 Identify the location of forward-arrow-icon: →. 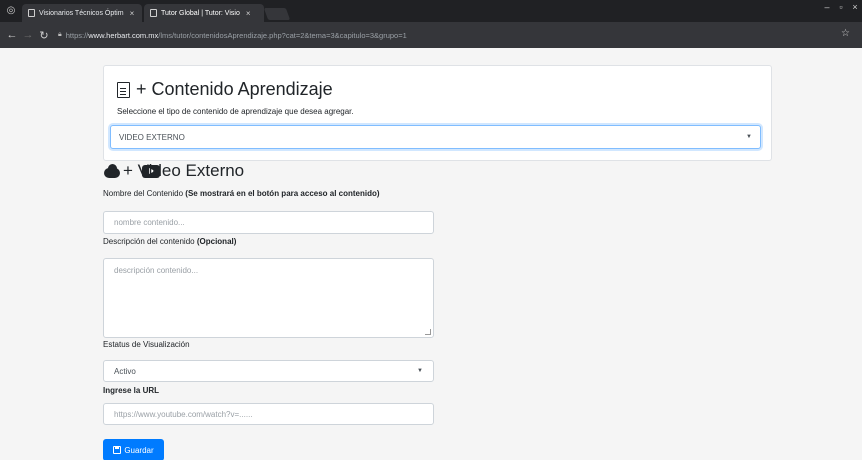
(28, 35).